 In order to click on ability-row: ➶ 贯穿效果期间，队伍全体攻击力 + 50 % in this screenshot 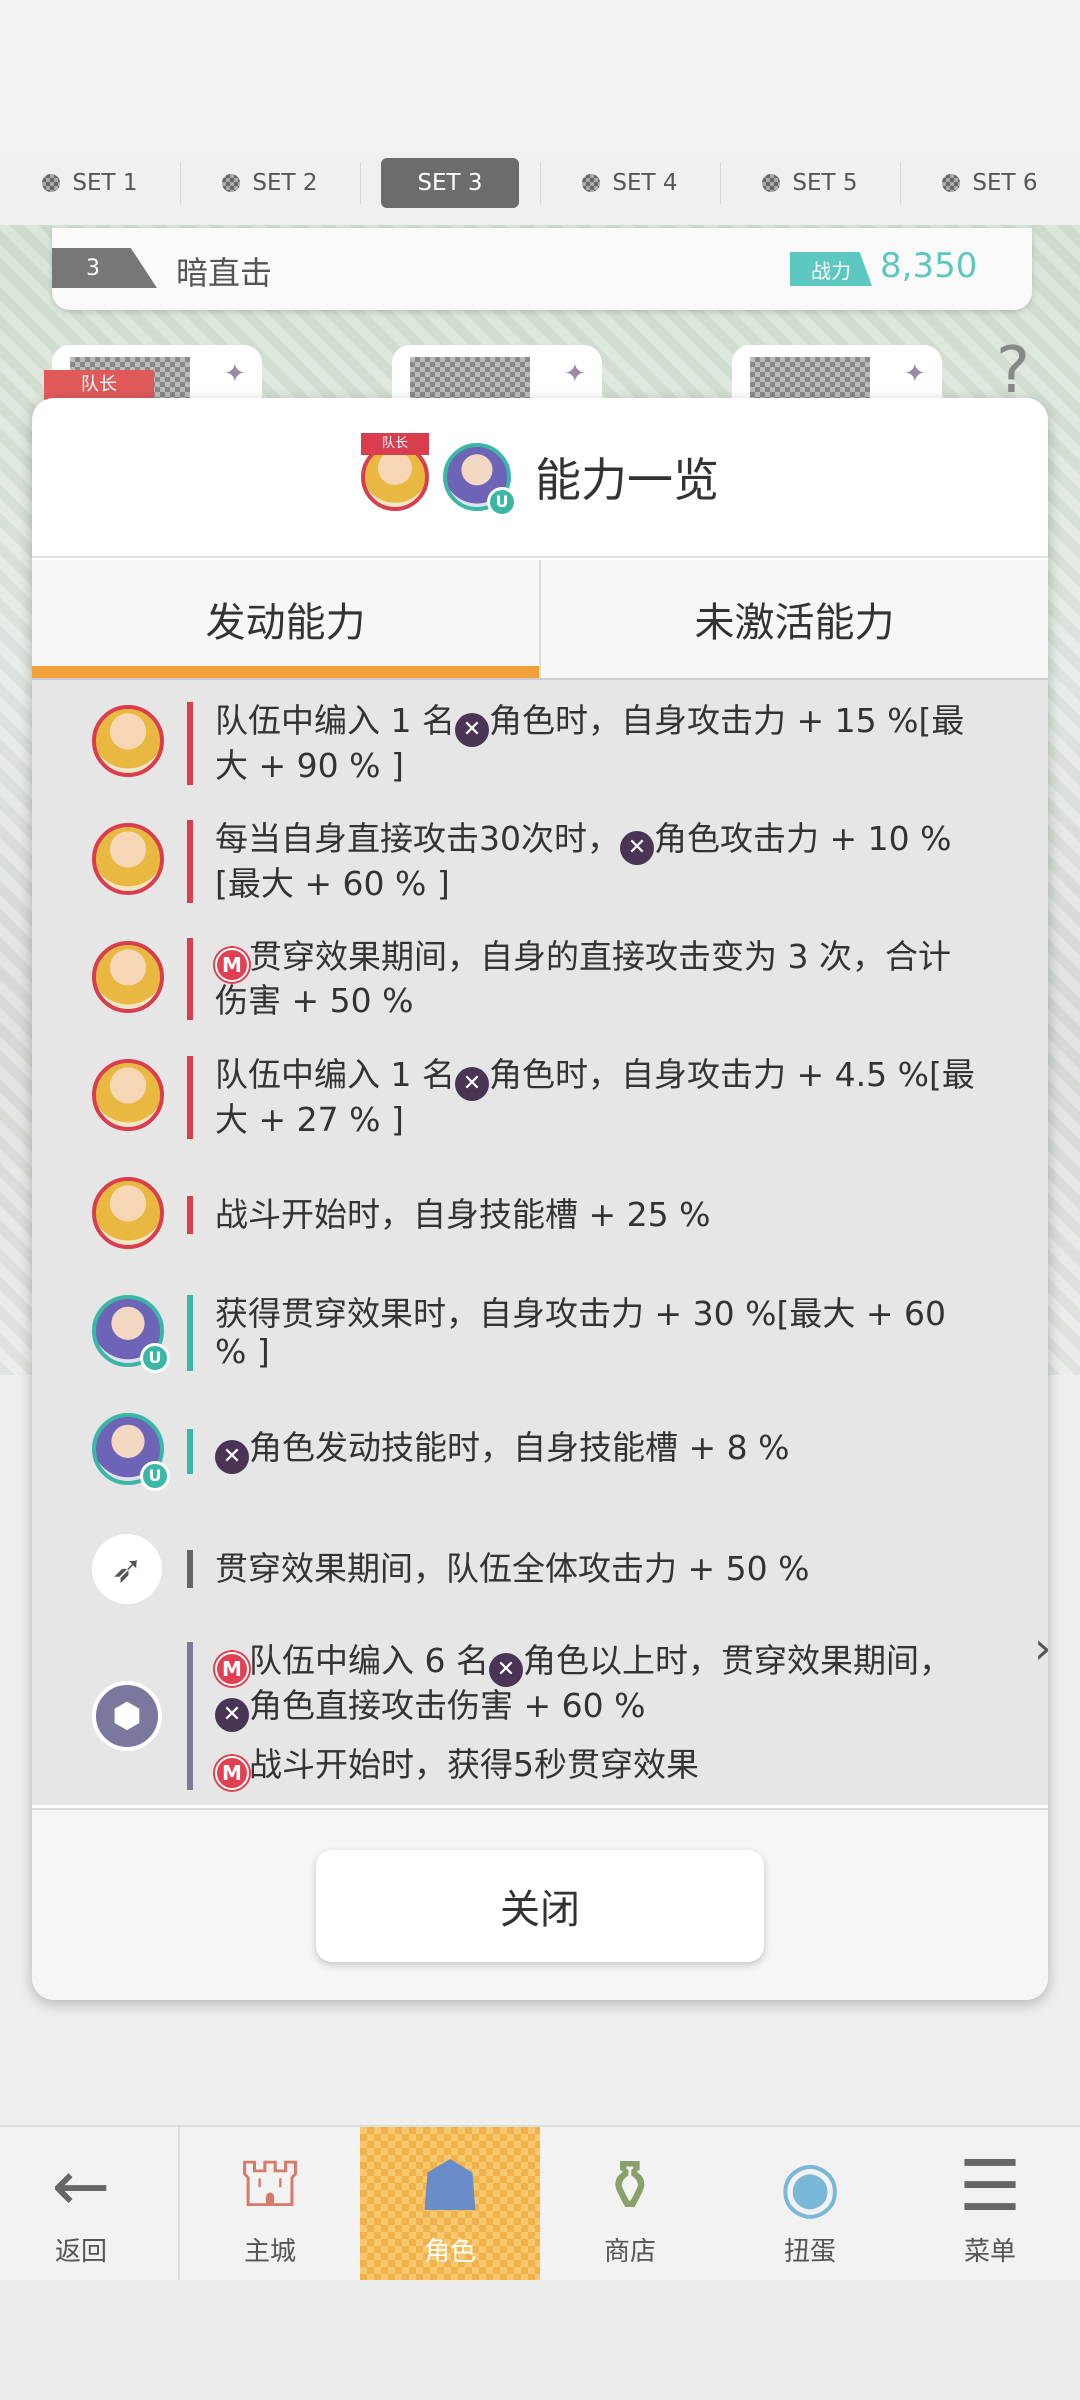, I will do `click(540, 1569)`.